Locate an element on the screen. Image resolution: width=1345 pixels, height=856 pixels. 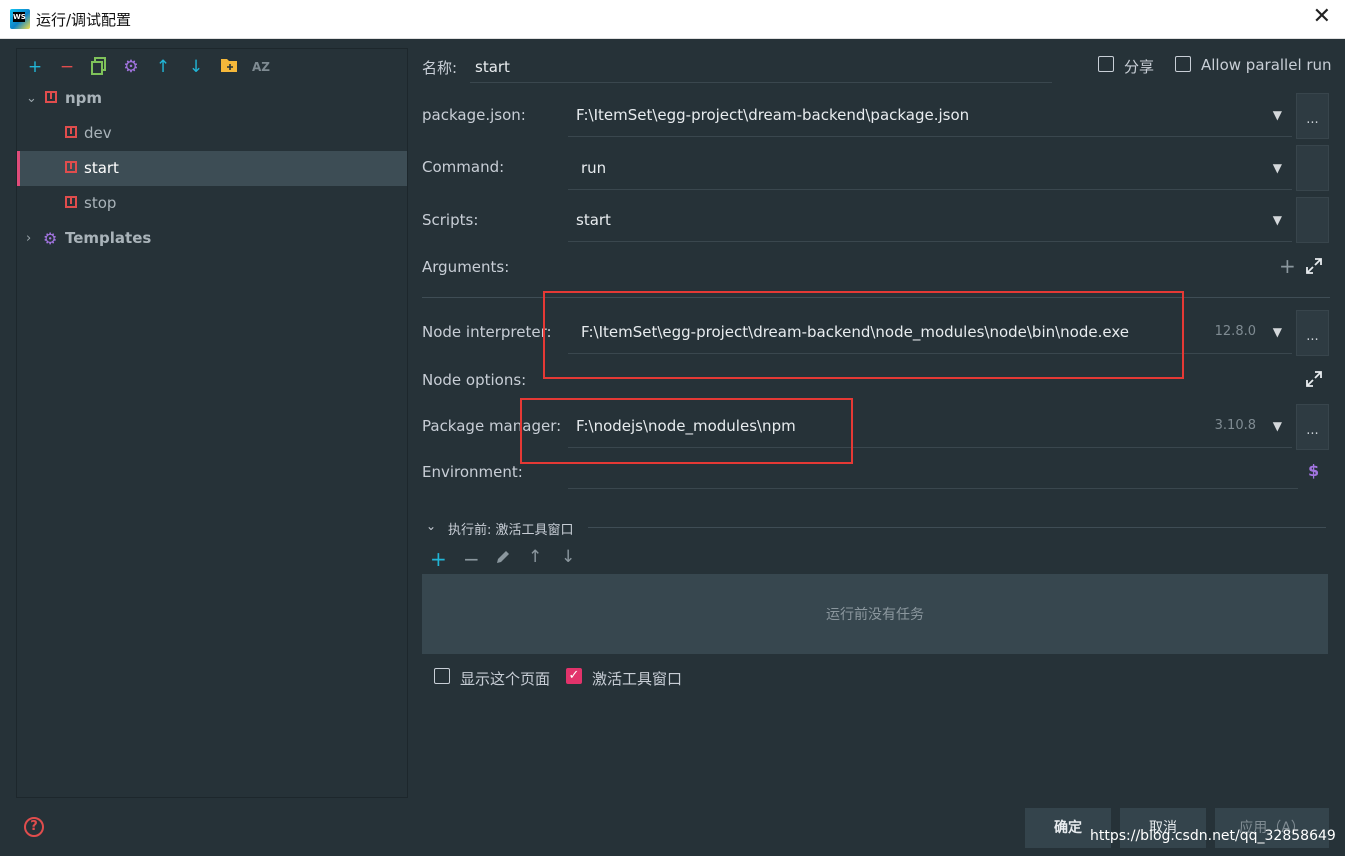
arguments-label: Arguments: is located at coordinates (466, 267).